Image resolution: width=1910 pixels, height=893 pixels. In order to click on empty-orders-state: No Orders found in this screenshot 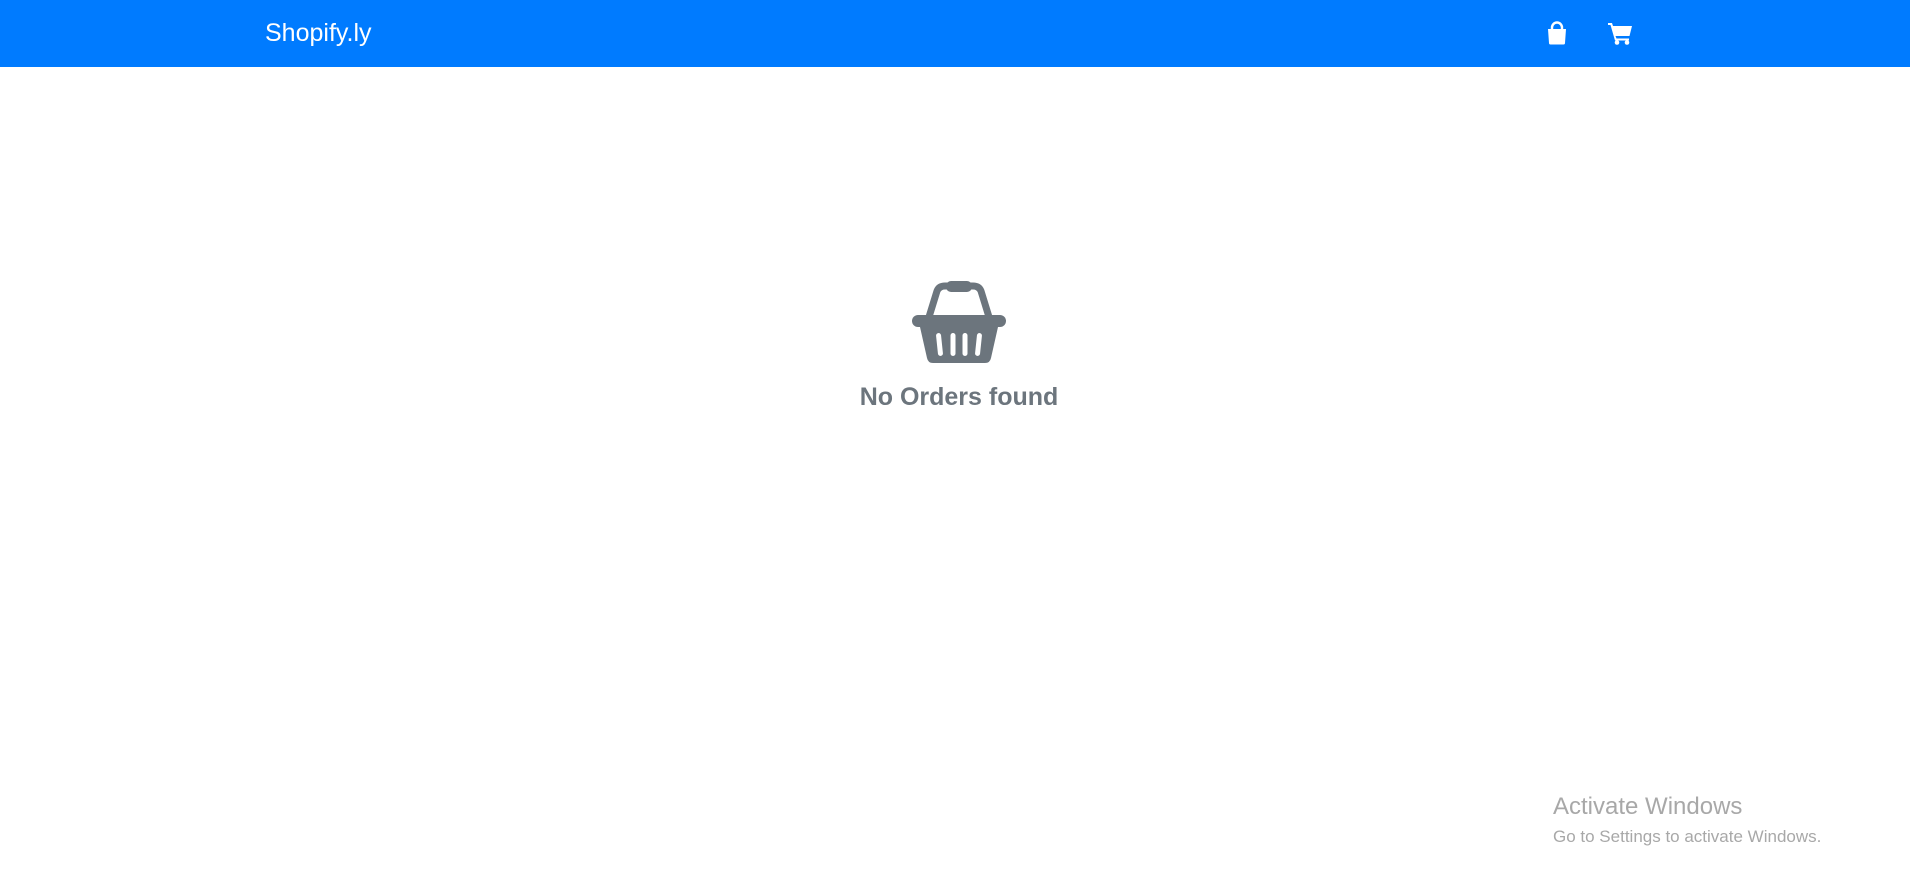, I will do `click(955, 346)`.